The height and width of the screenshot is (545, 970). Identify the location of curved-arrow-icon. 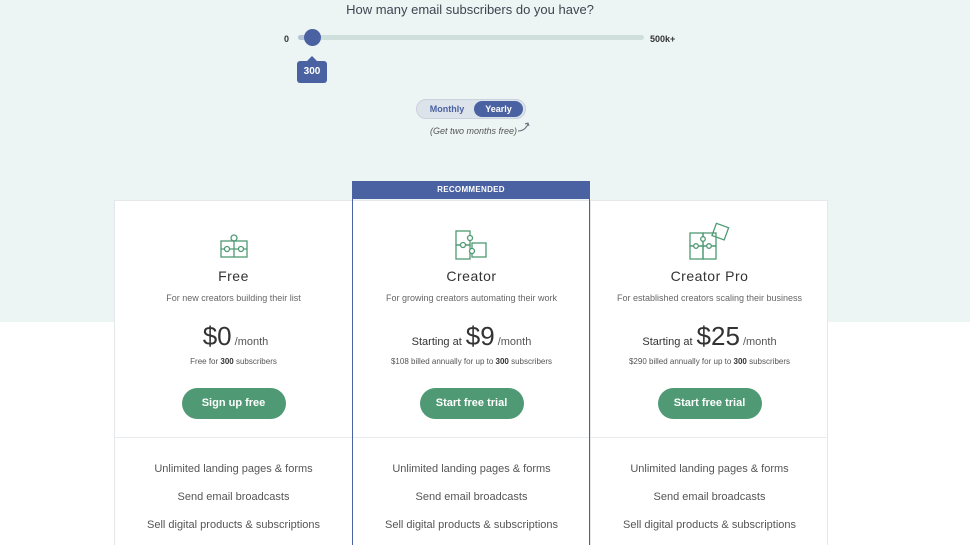
(523, 127).